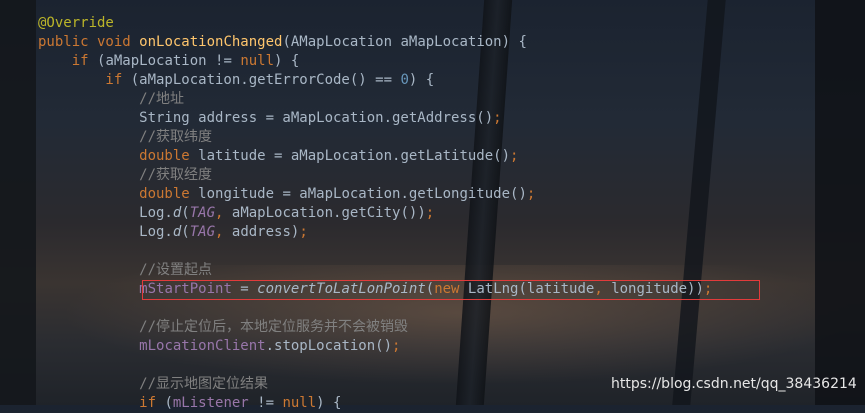 This screenshot has width=865, height=413. What do you see at coordinates (18, 202) in the screenshot?
I see `background-shadow` at bounding box center [18, 202].